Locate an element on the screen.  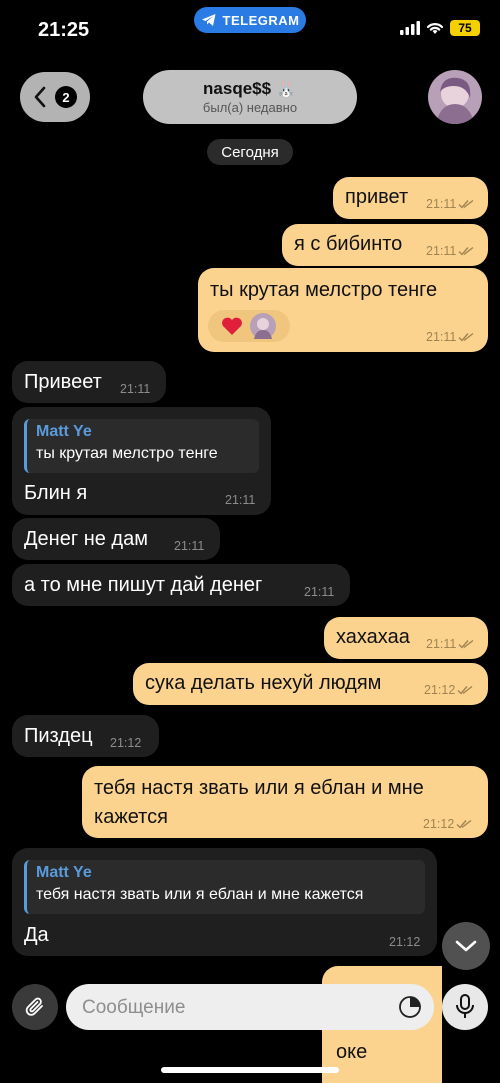
message-incoming: а то мне пишут дай денег 21:11 is located at coordinates (181, 585).